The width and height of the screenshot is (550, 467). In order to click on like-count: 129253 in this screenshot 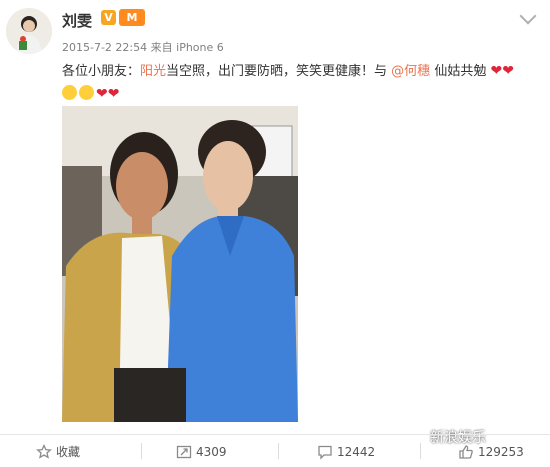, I will do `click(501, 452)`.